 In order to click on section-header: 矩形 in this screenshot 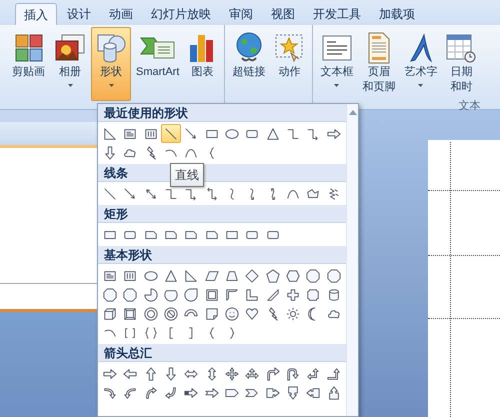, I will do `click(222, 214)`.